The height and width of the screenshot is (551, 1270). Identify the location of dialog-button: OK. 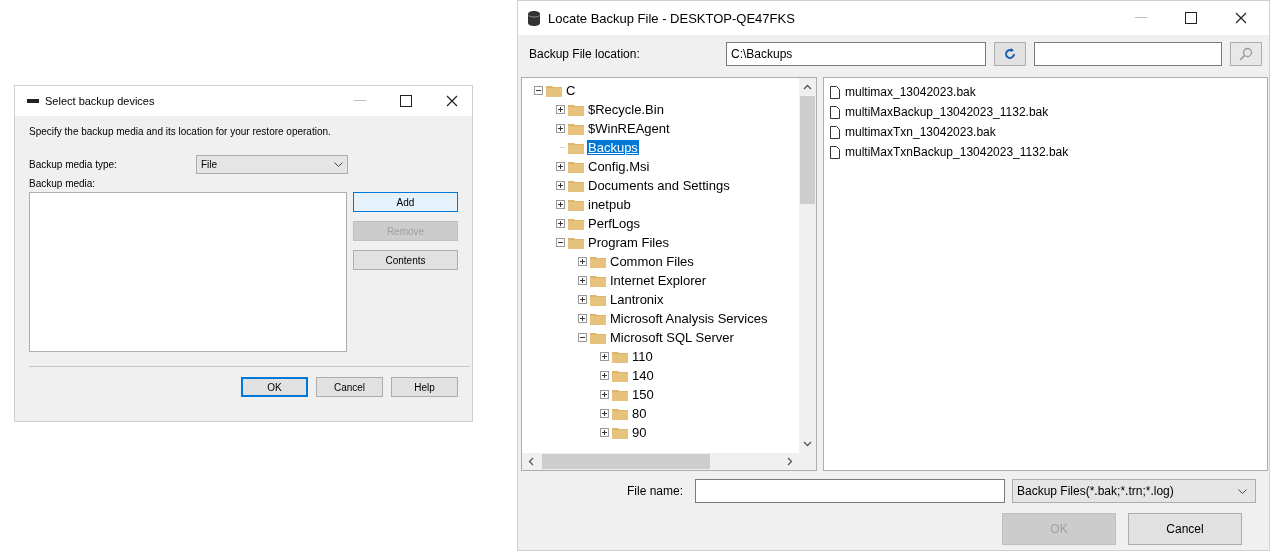
(274, 387).